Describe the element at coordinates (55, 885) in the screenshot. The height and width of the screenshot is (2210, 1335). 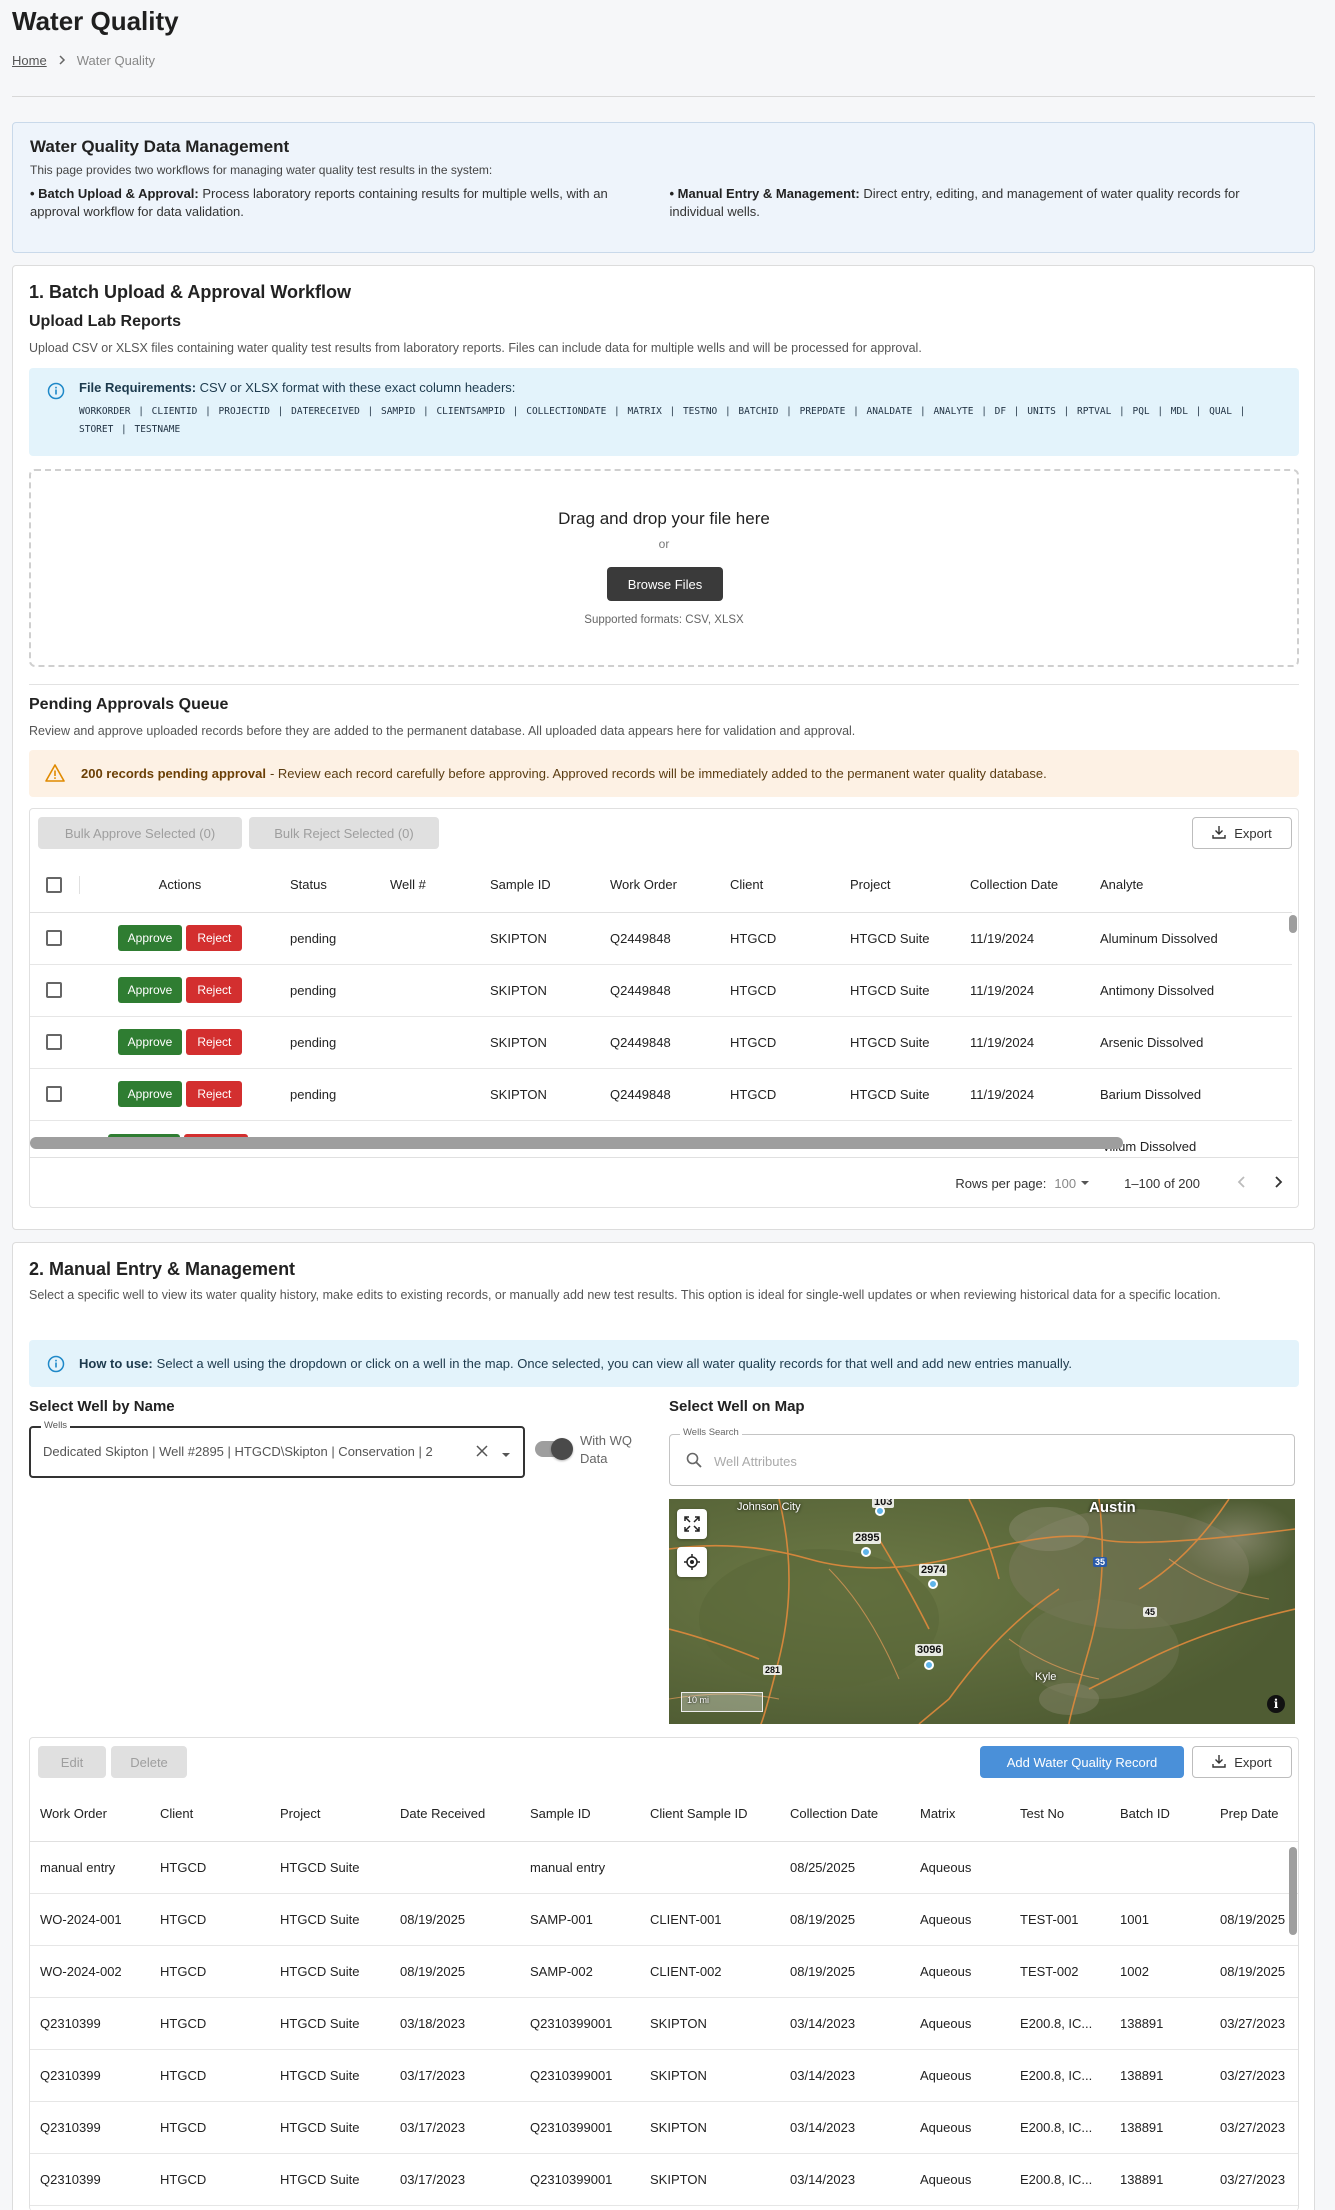
I see `select-all-checkbox` at that location.